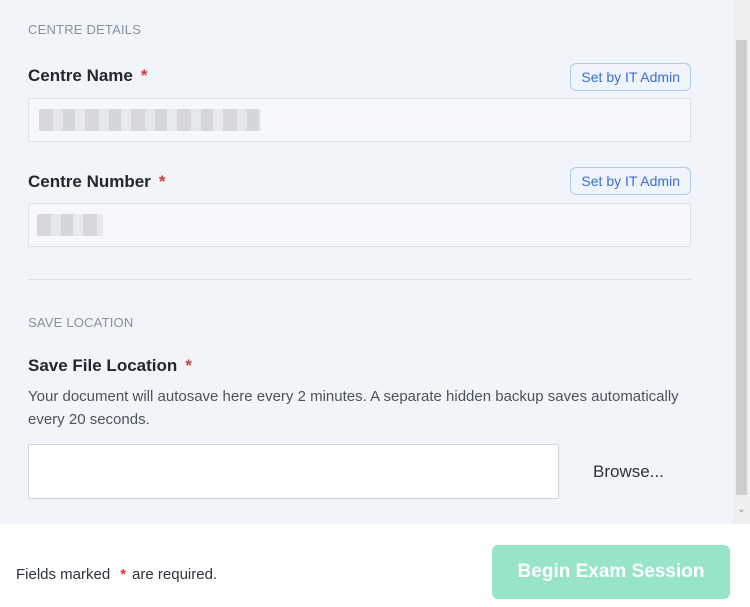 The width and height of the screenshot is (750, 607). Describe the element at coordinates (97, 181) in the screenshot. I see `centre-number-label: Centre Number *` at that location.